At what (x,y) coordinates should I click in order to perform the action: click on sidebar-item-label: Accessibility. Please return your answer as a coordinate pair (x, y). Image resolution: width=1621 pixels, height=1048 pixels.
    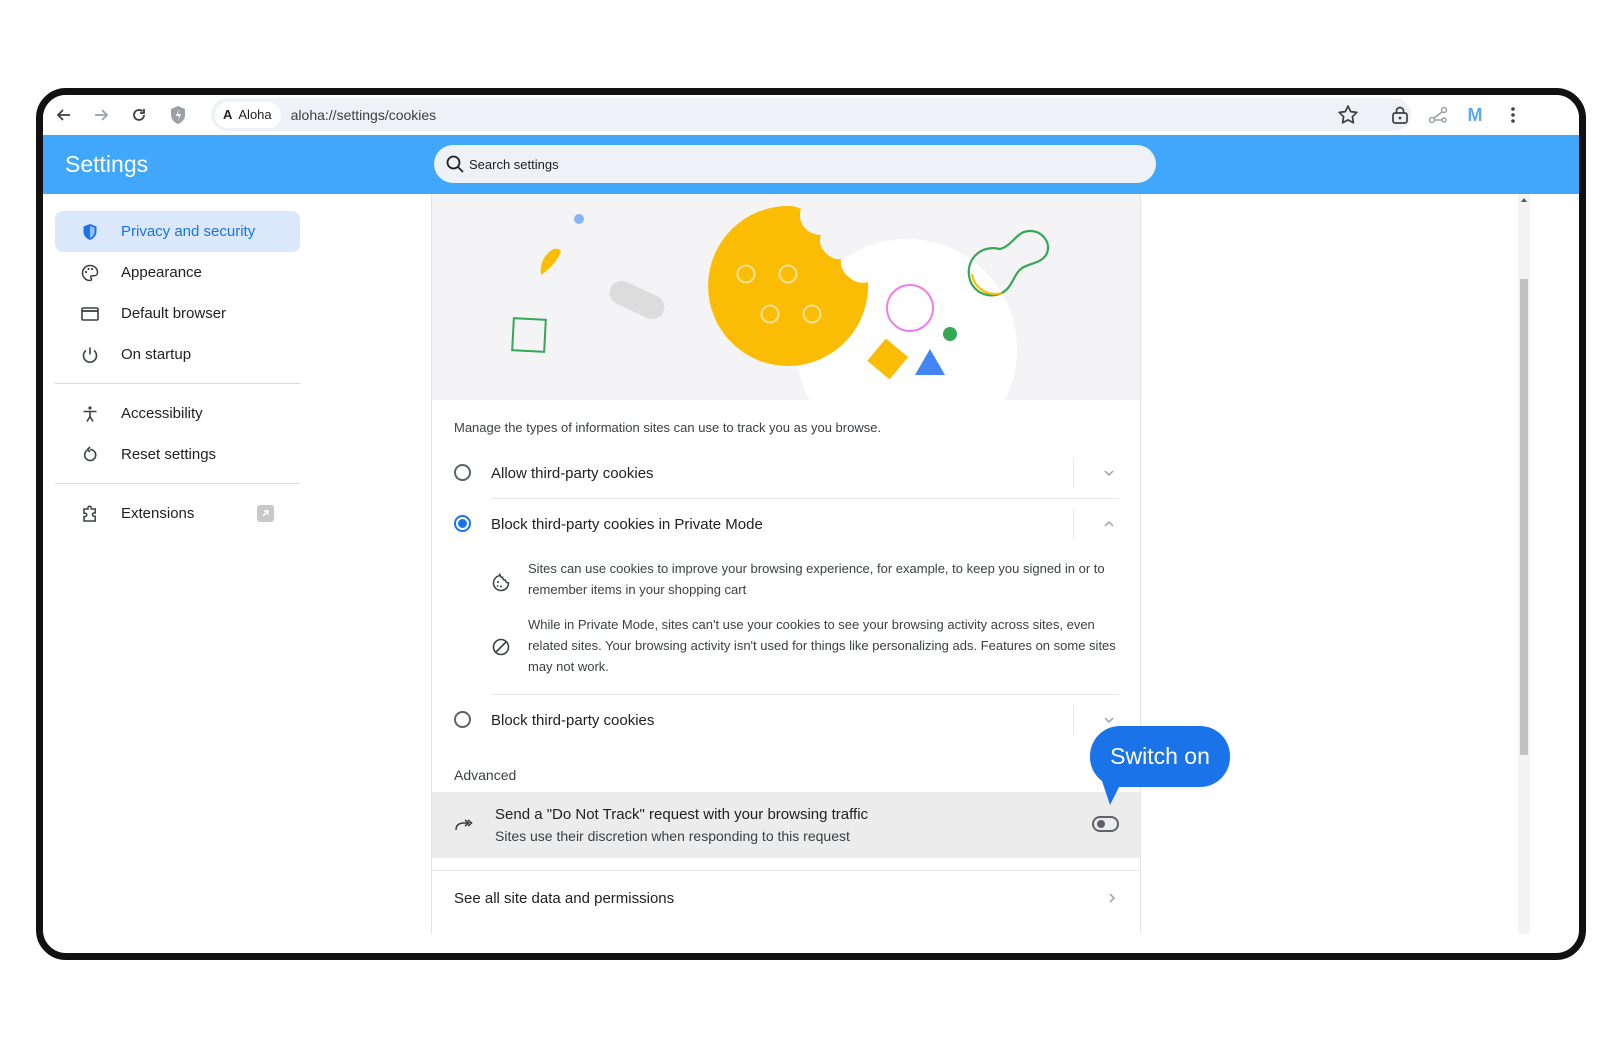
    Looking at the image, I should click on (162, 413).